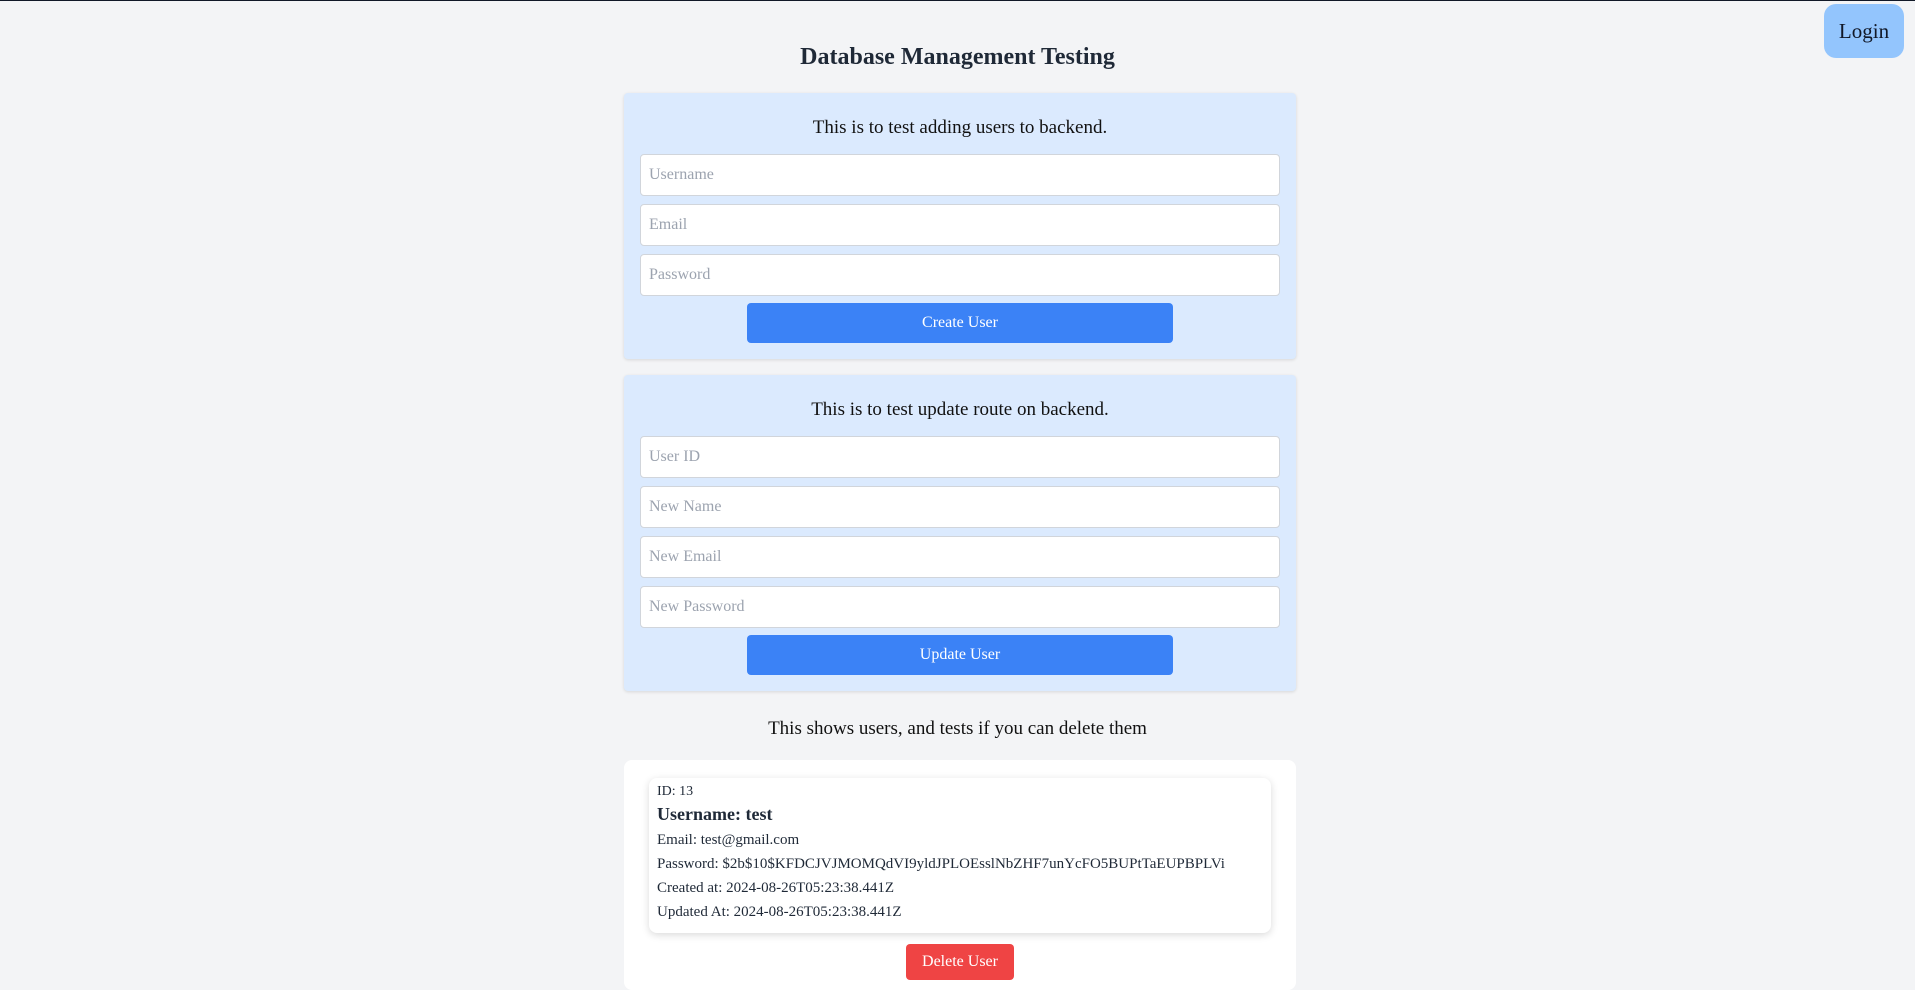 This screenshot has width=1915, height=990. Describe the element at coordinates (960, 507) in the screenshot. I see `new-name-input` at that location.